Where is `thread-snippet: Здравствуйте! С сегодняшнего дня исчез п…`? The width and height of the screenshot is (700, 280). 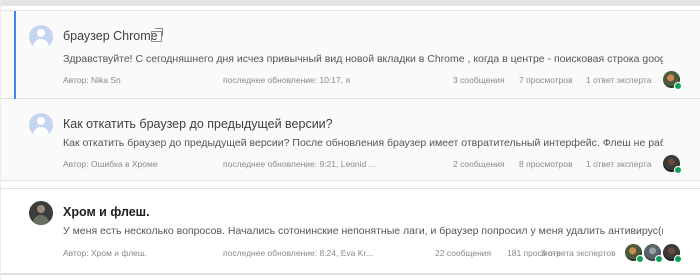 thread-snippet: Здравствуйте! С сегодняшнего дня исчез п… is located at coordinates (363, 59).